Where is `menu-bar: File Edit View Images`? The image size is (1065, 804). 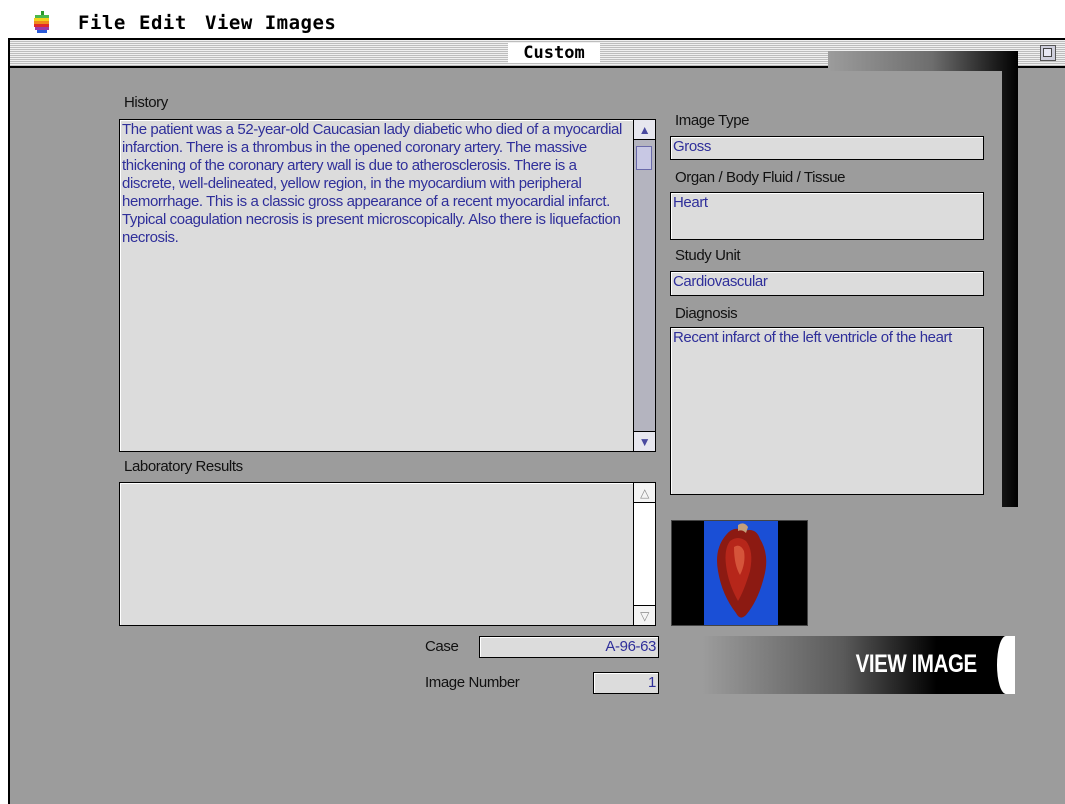
menu-bar: File Edit View Images is located at coordinates (536, 23).